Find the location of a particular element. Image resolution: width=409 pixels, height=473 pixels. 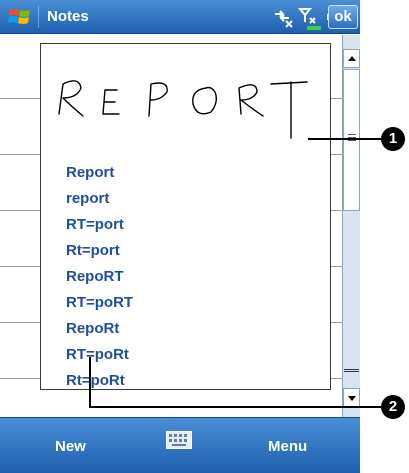

windows-start-icon is located at coordinates (21, 17).